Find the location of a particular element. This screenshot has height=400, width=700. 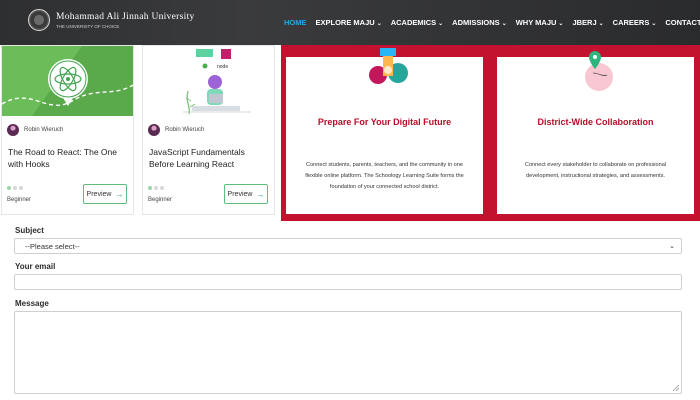

react-atom-icon is located at coordinates (67, 81).